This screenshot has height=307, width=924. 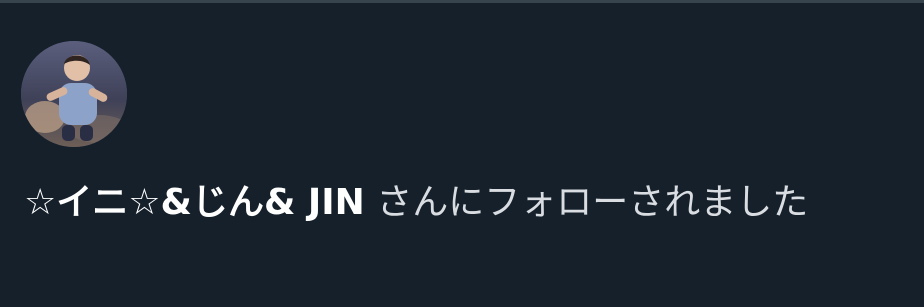 What do you see at coordinates (586, 202) in the screenshot?
I see `follow-action-text: さんにフォローされました` at bounding box center [586, 202].